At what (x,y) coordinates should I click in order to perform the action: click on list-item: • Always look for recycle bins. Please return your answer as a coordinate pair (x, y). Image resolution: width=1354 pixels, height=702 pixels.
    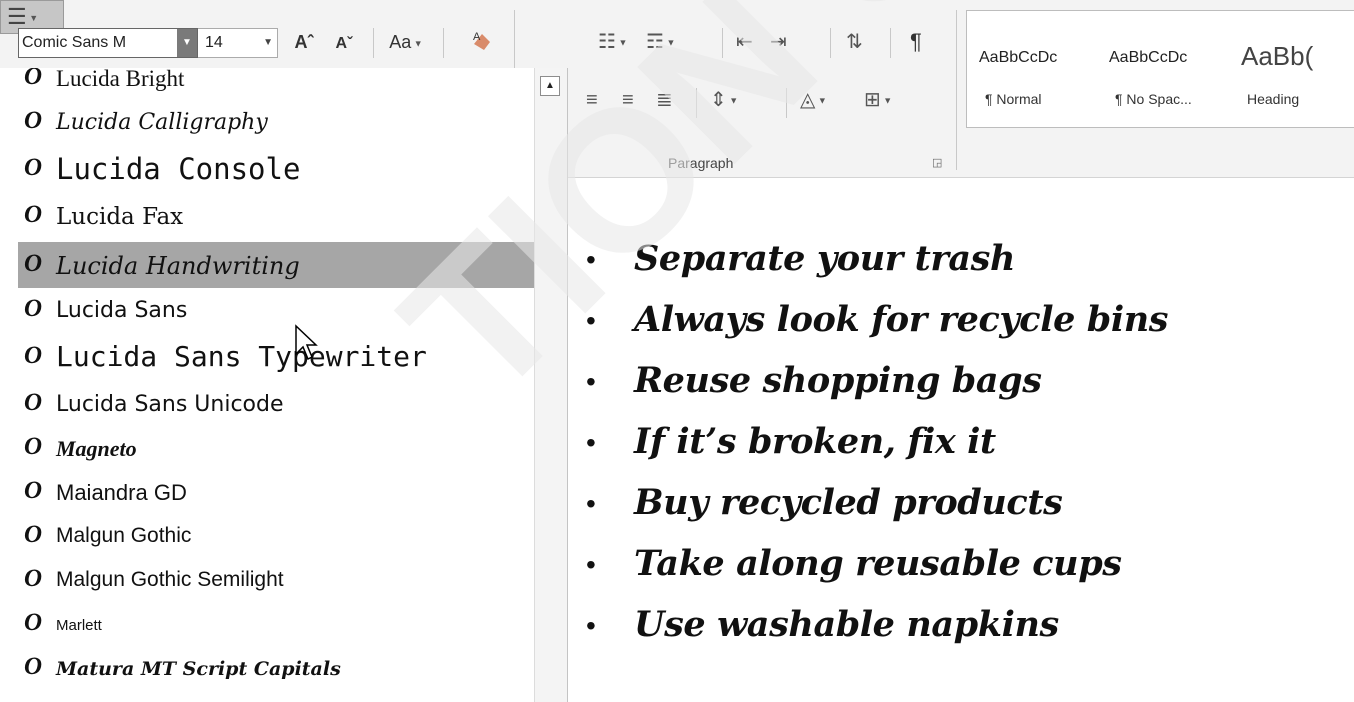
    Looking at the image, I should click on (961, 326).